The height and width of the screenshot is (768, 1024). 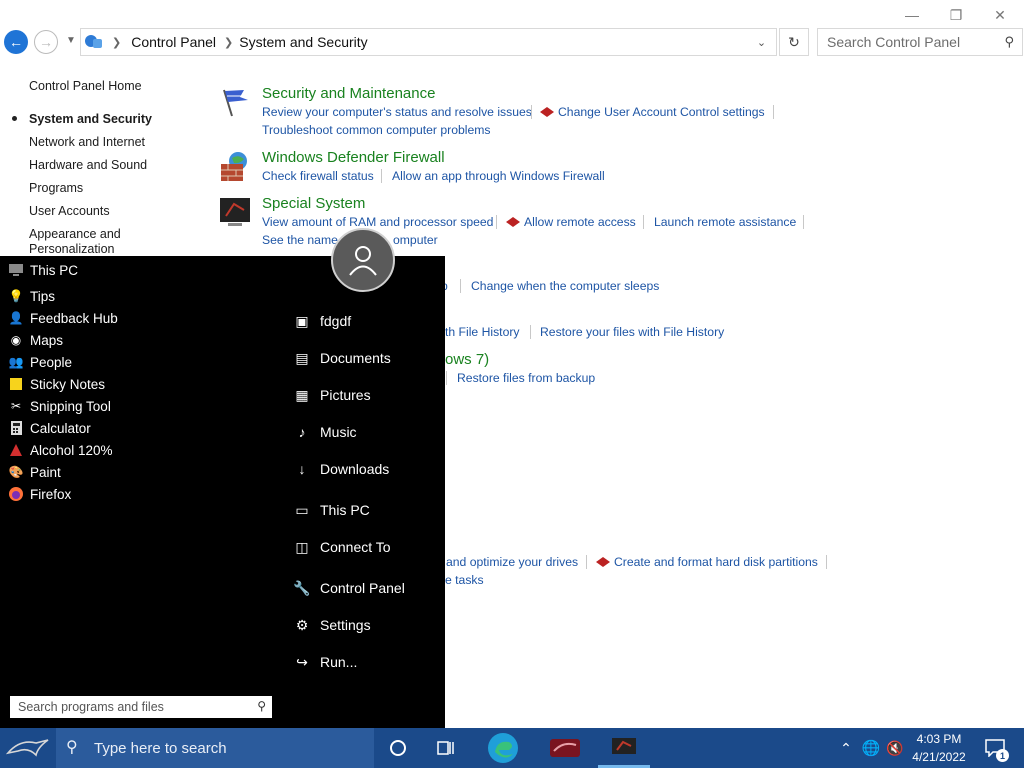 What do you see at coordinates (415, 240) in the screenshot?
I see `see-computer-name-link-end: omputer` at bounding box center [415, 240].